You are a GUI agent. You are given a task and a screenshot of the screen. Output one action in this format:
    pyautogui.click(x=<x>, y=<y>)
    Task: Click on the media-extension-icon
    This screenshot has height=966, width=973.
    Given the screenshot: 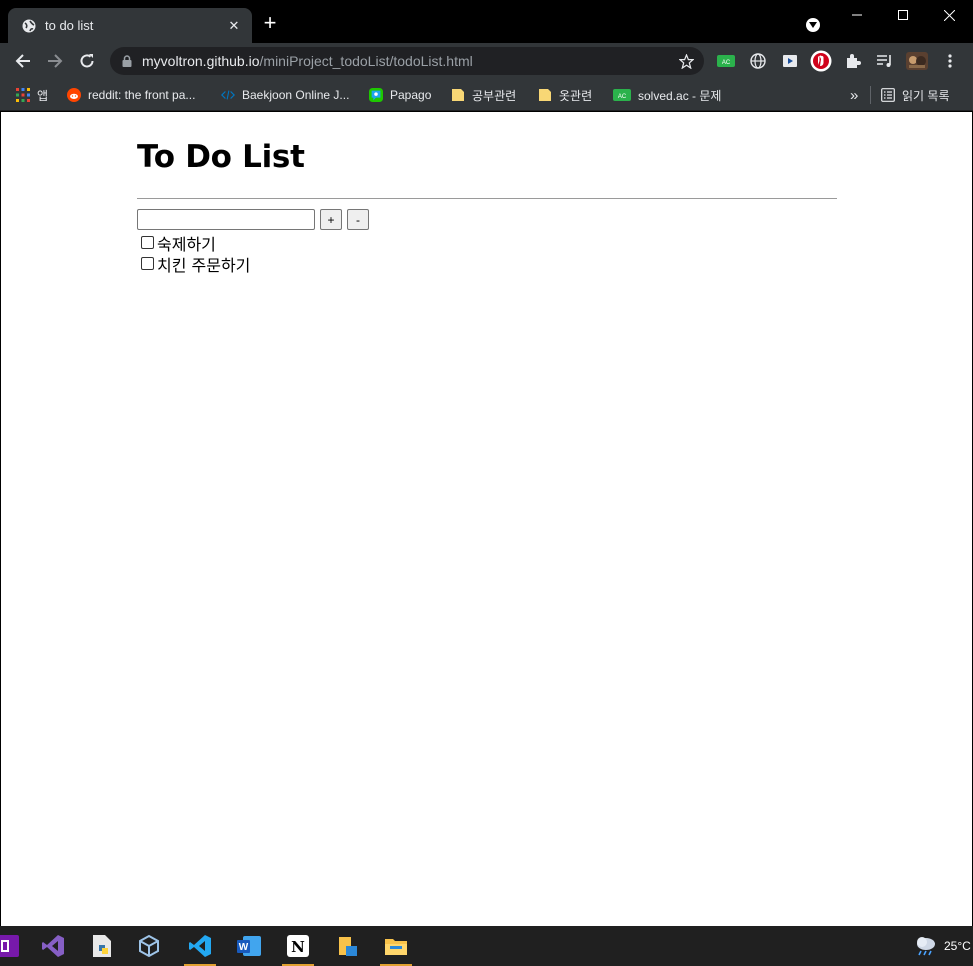 What is the action you would take?
    pyautogui.click(x=790, y=61)
    